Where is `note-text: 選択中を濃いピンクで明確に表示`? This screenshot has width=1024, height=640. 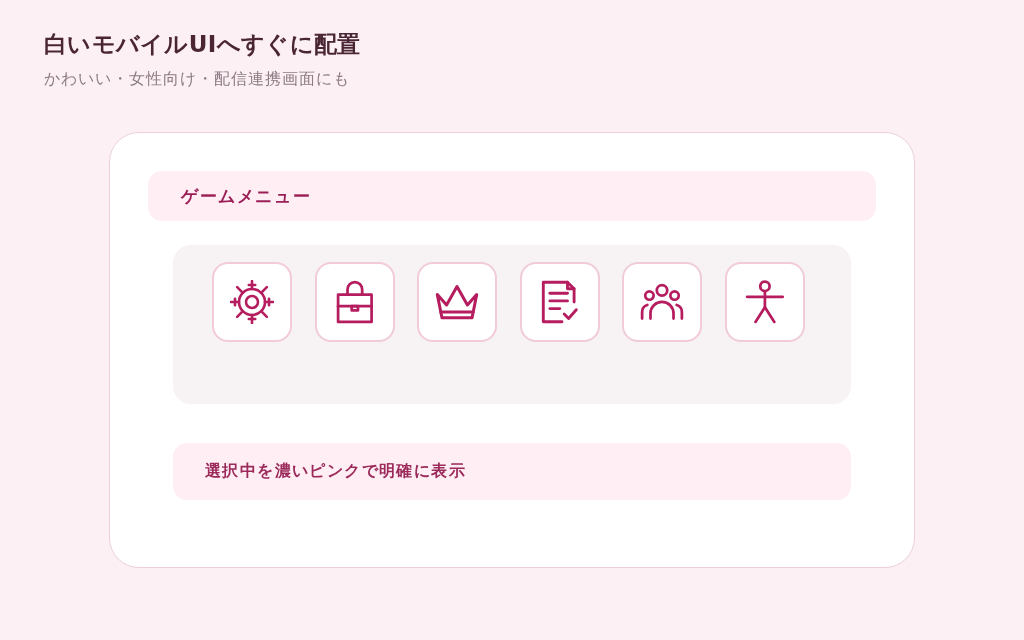 note-text: 選択中を濃いピンクで明確に表示 is located at coordinates (335, 471).